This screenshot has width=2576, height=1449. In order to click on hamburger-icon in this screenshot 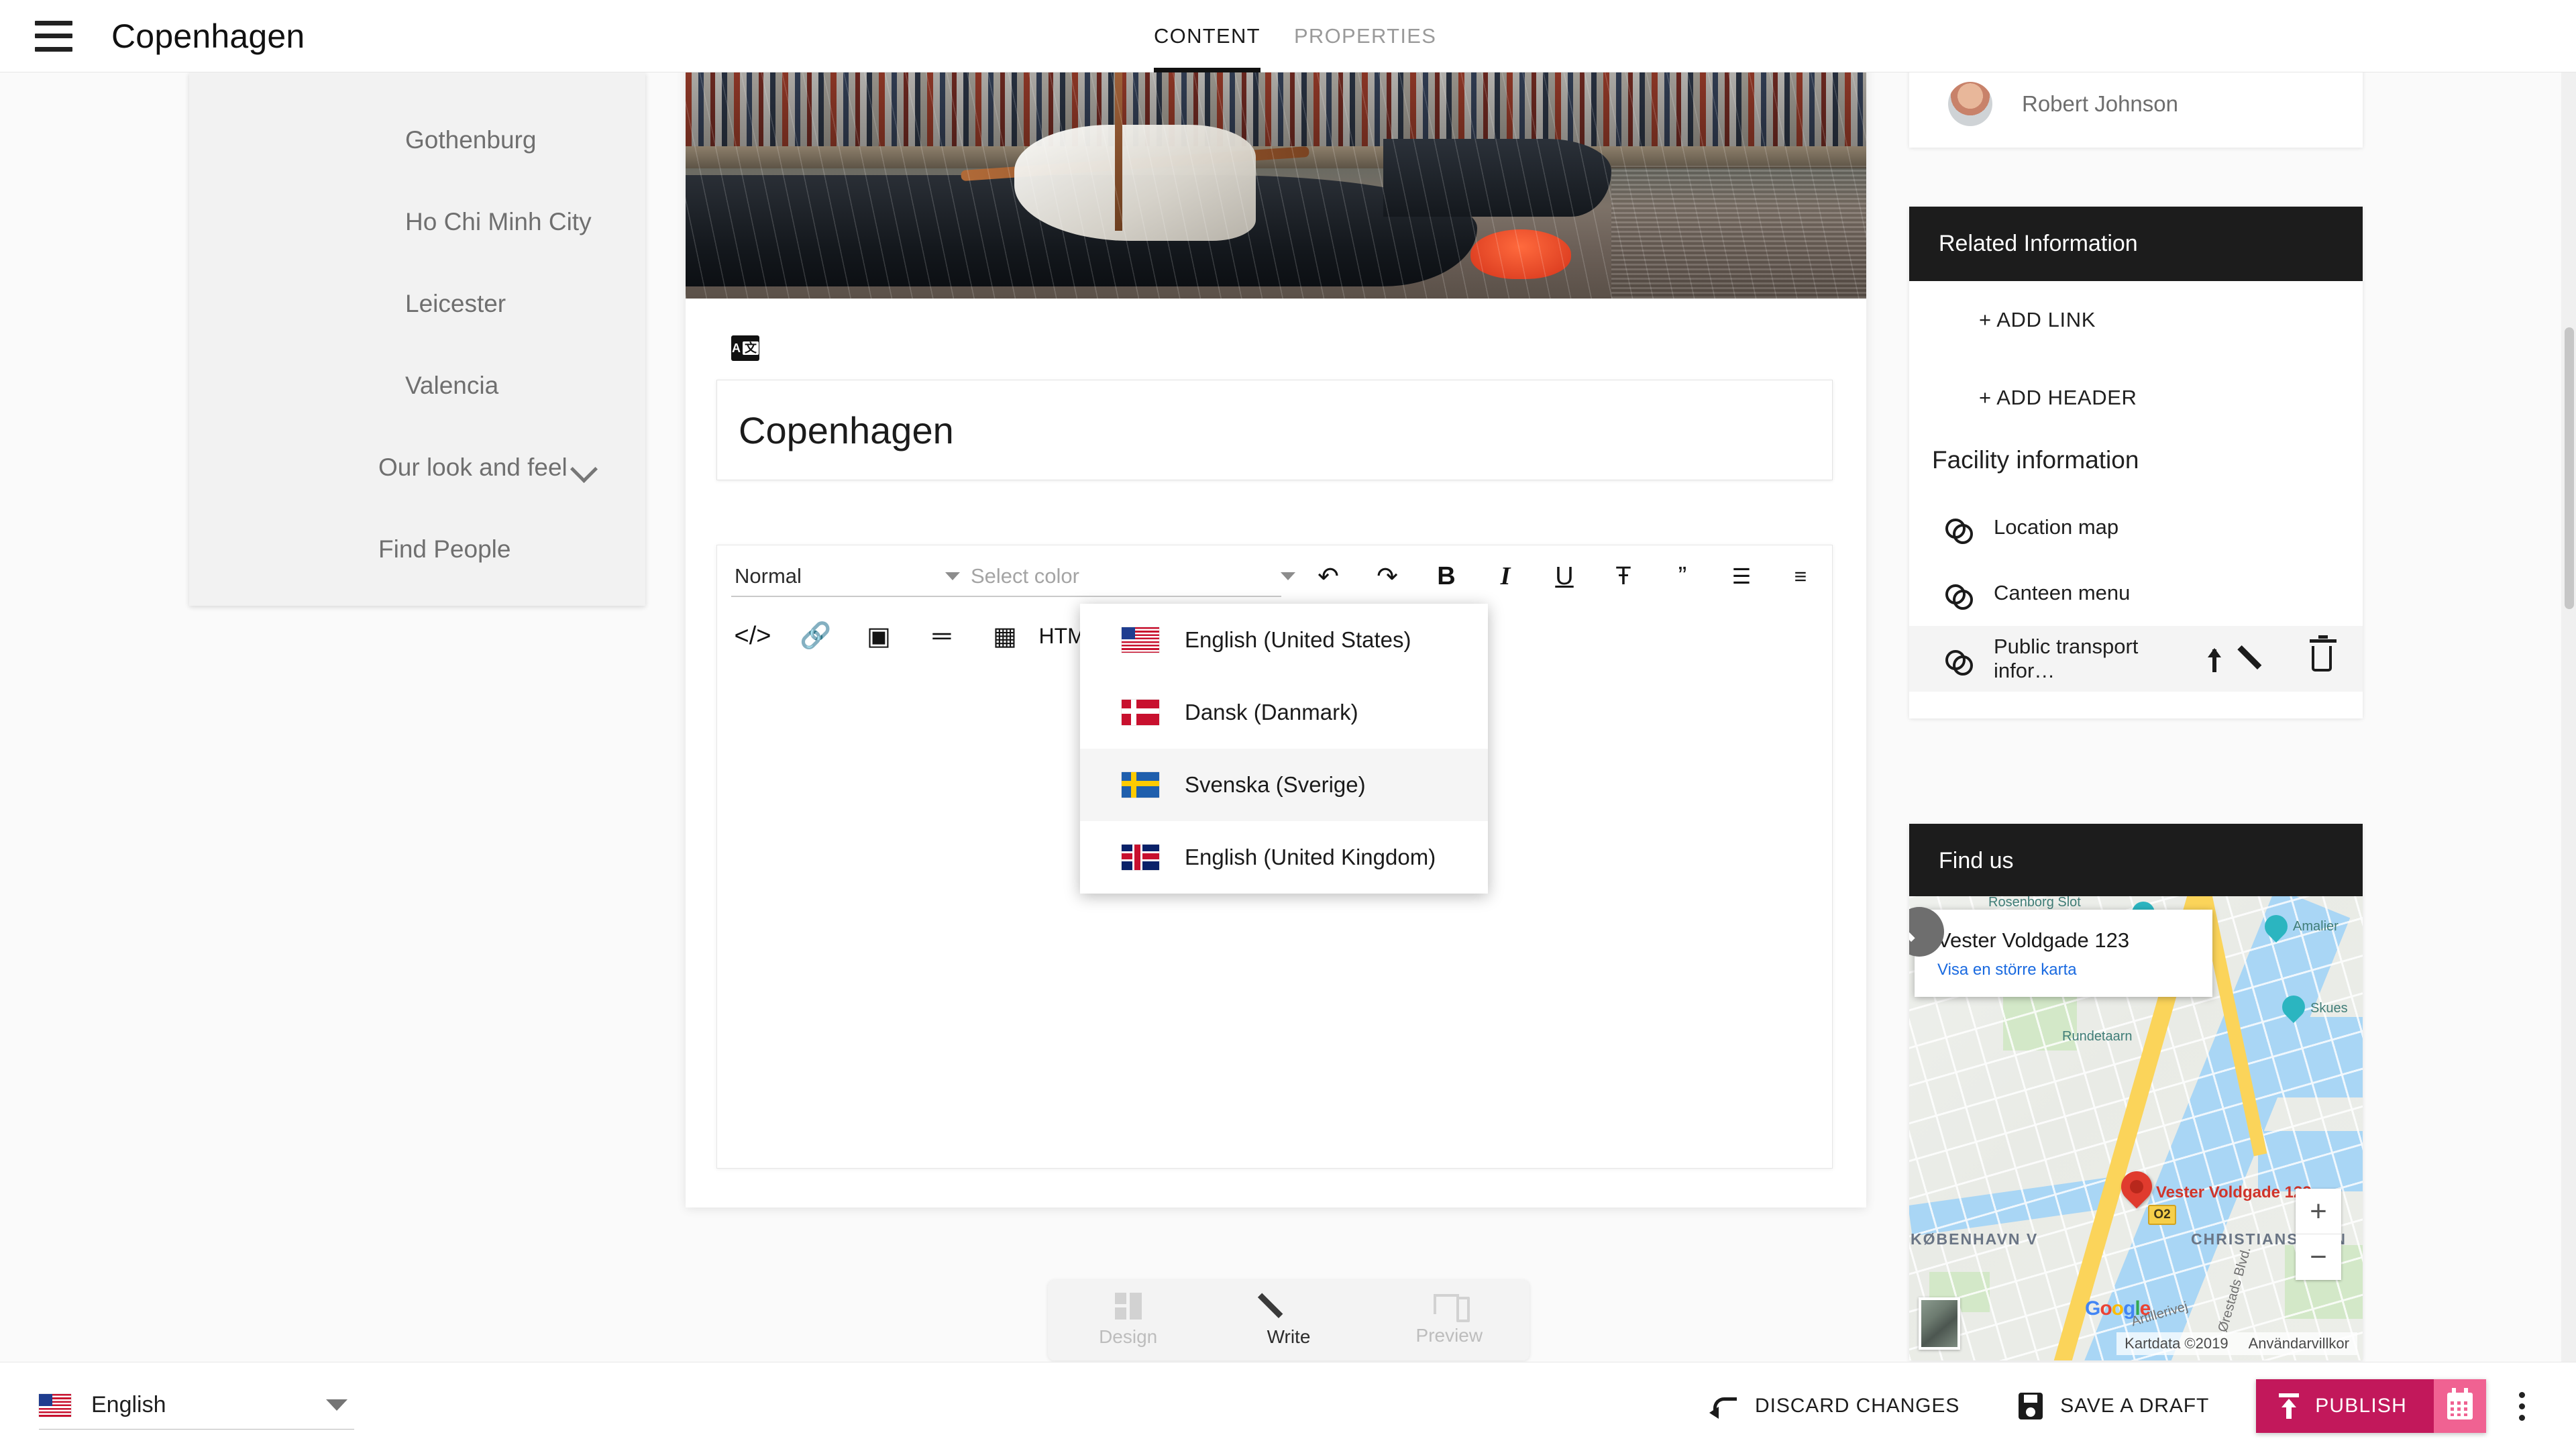, I will do `click(53, 36)`.